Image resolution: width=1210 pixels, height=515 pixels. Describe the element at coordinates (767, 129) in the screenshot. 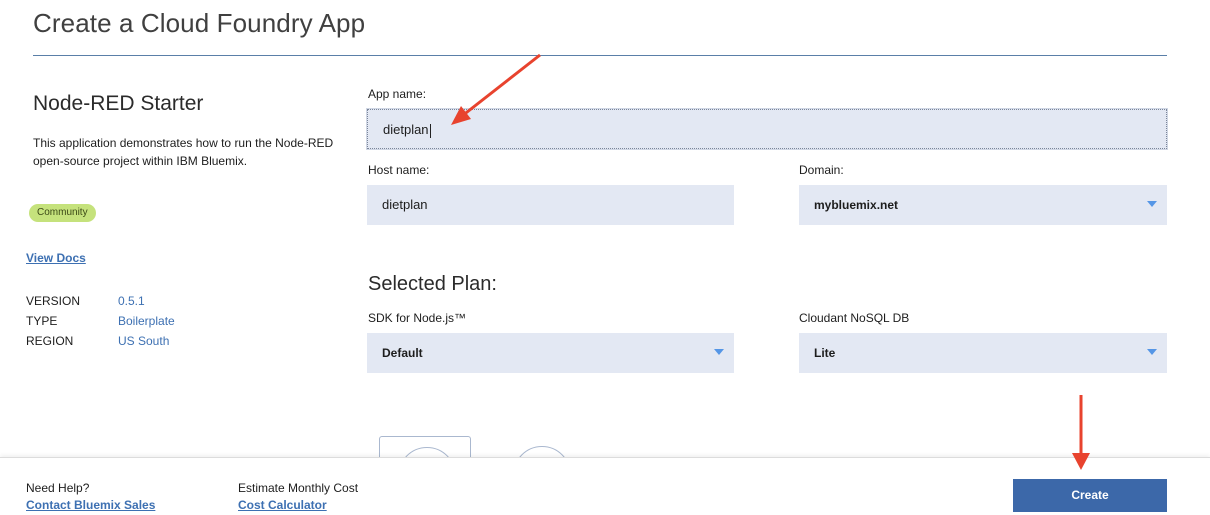

I see `app-name-input: dietplan` at that location.